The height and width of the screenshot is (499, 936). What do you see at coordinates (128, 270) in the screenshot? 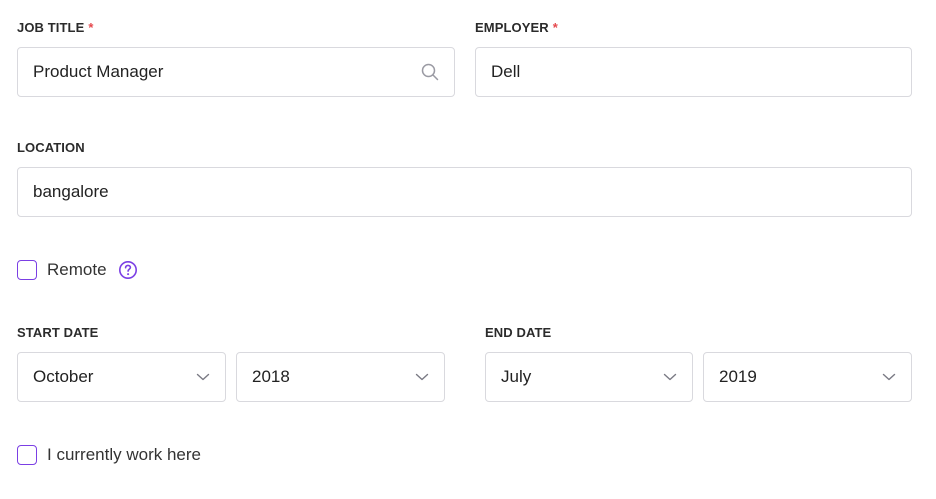
I see `help-circle-icon` at bounding box center [128, 270].